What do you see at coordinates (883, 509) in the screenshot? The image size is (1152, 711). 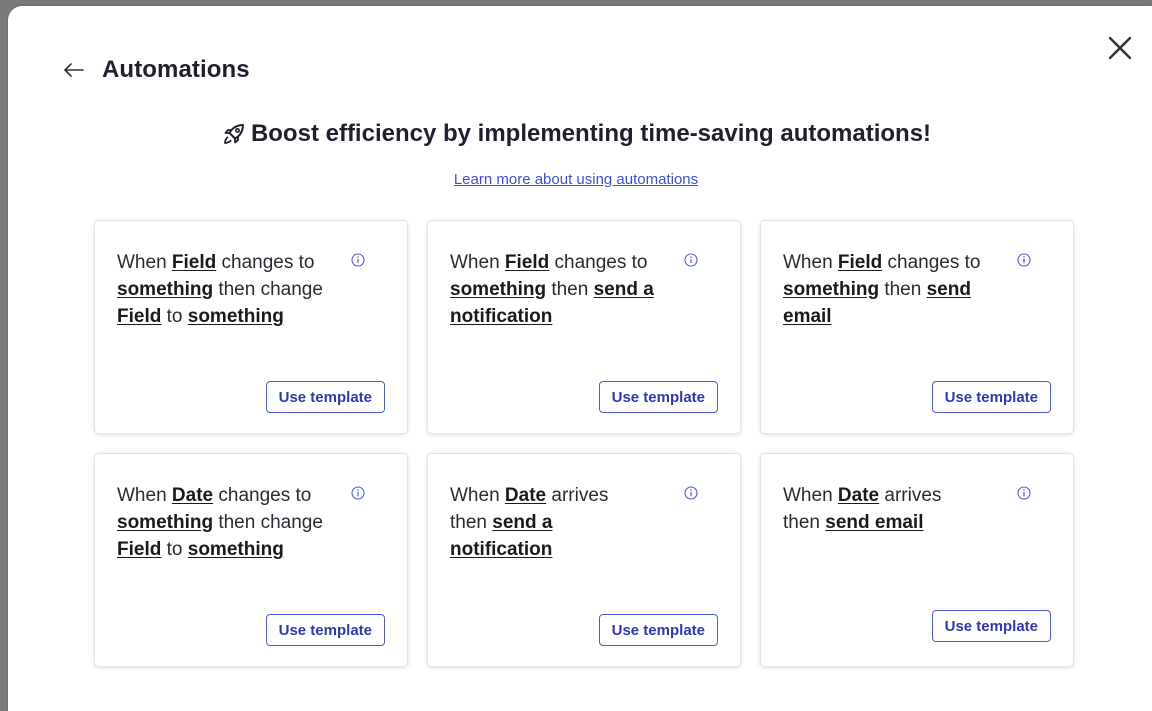 I see `template-description: When Date arrives then send email` at bounding box center [883, 509].